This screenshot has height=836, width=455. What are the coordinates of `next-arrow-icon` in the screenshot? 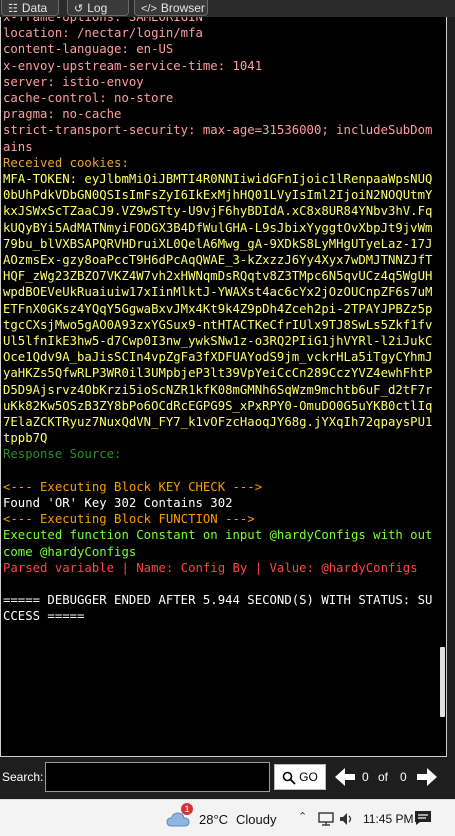 It's located at (427, 777).